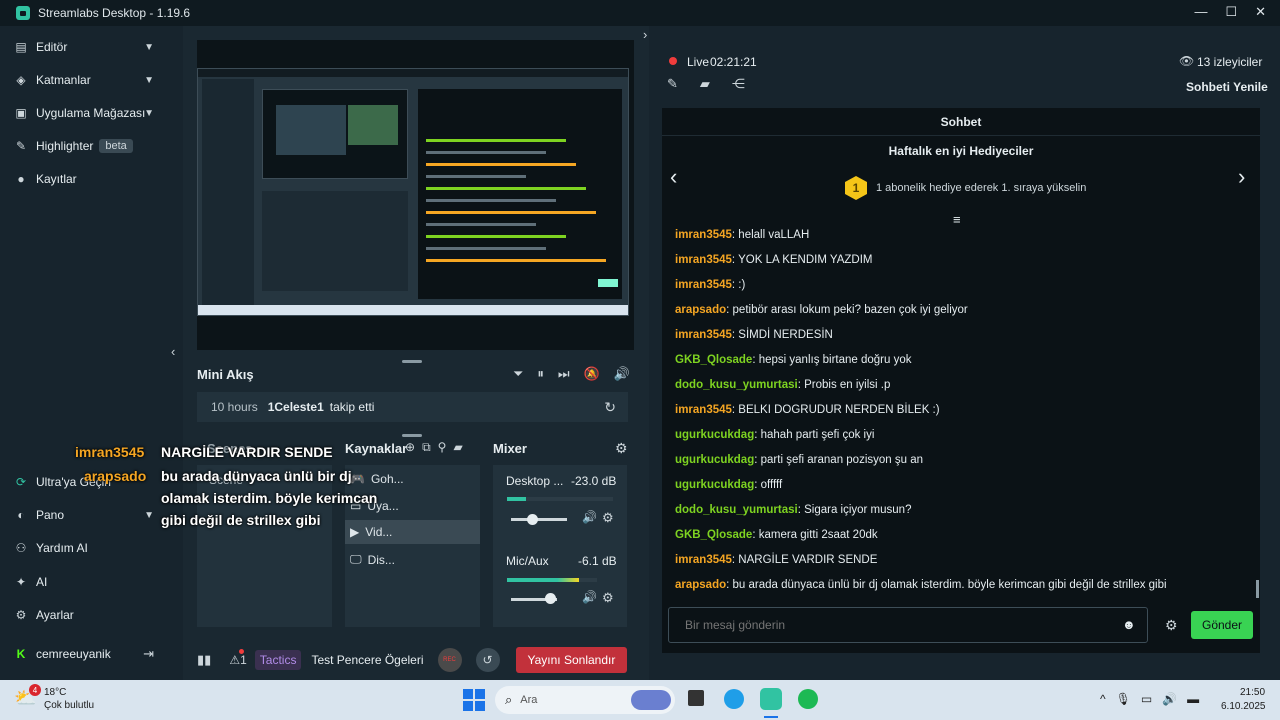 This screenshot has width=1280, height=720. What do you see at coordinates (84, 179) in the screenshot?
I see `sidebar-item-recordings: ● Kayıtlar` at bounding box center [84, 179].